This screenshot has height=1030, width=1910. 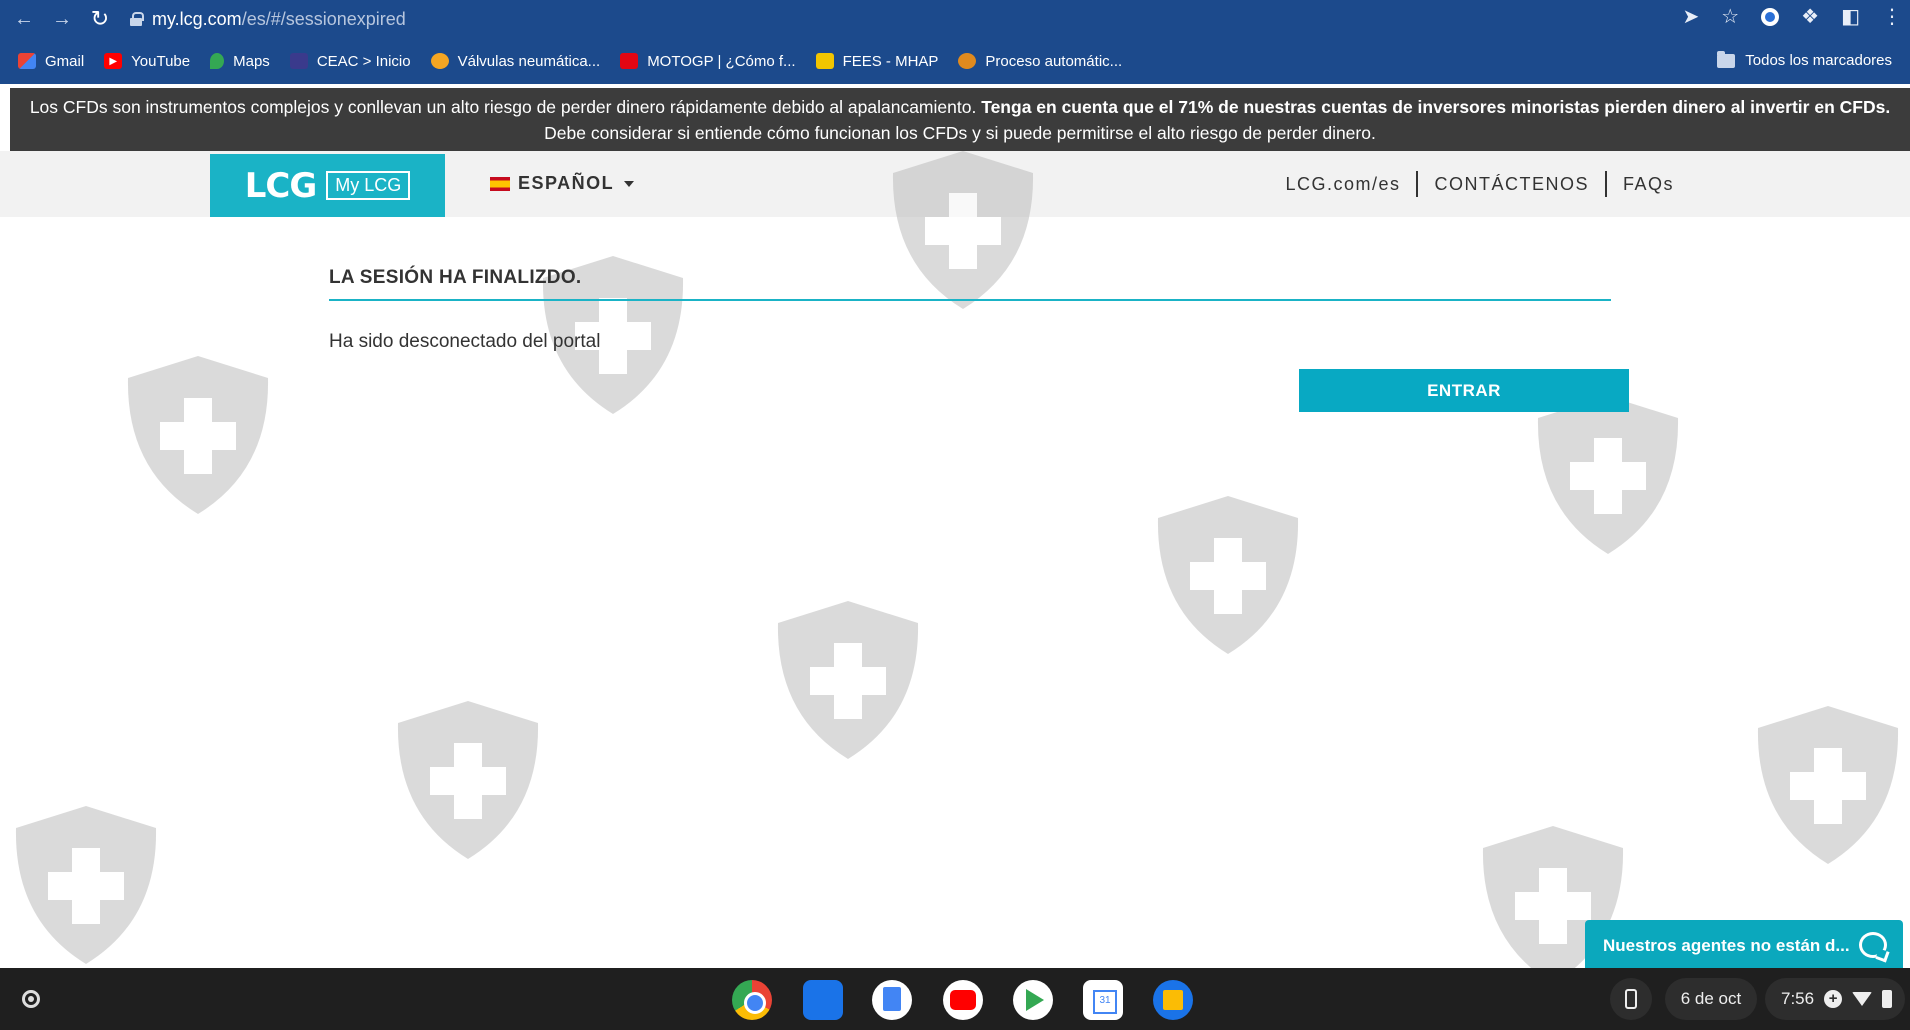 What do you see at coordinates (1862, 999) in the screenshot?
I see `wifi-icon` at bounding box center [1862, 999].